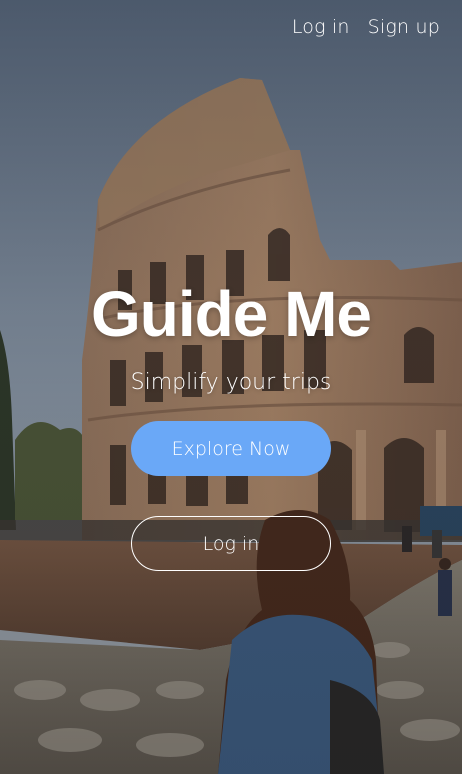 The width and height of the screenshot is (462, 774). Describe the element at coordinates (366, 27) in the screenshot. I see `top-nav: Log in Sign up` at that location.